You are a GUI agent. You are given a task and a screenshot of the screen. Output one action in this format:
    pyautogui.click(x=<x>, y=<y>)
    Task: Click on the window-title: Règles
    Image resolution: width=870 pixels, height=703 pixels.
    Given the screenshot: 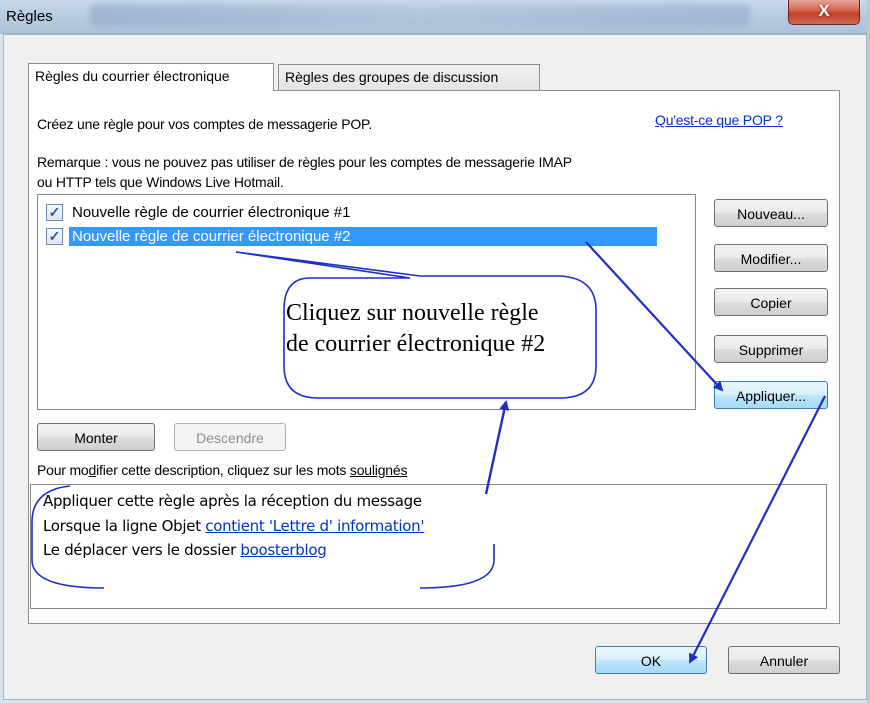 What is the action you would take?
    pyautogui.click(x=29, y=16)
    